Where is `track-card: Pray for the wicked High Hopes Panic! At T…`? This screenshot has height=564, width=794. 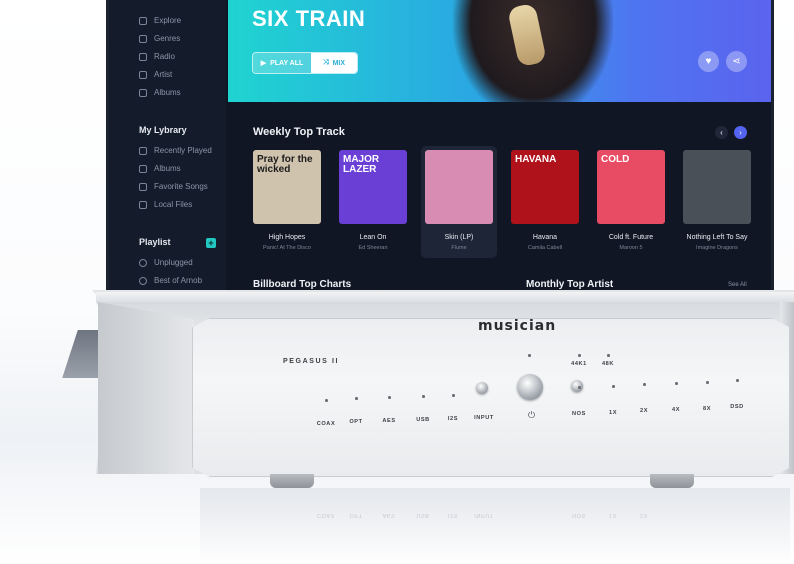 track-card: Pray for the wicked High Hopes Panic! At T… is located at coordinates (287, 202).